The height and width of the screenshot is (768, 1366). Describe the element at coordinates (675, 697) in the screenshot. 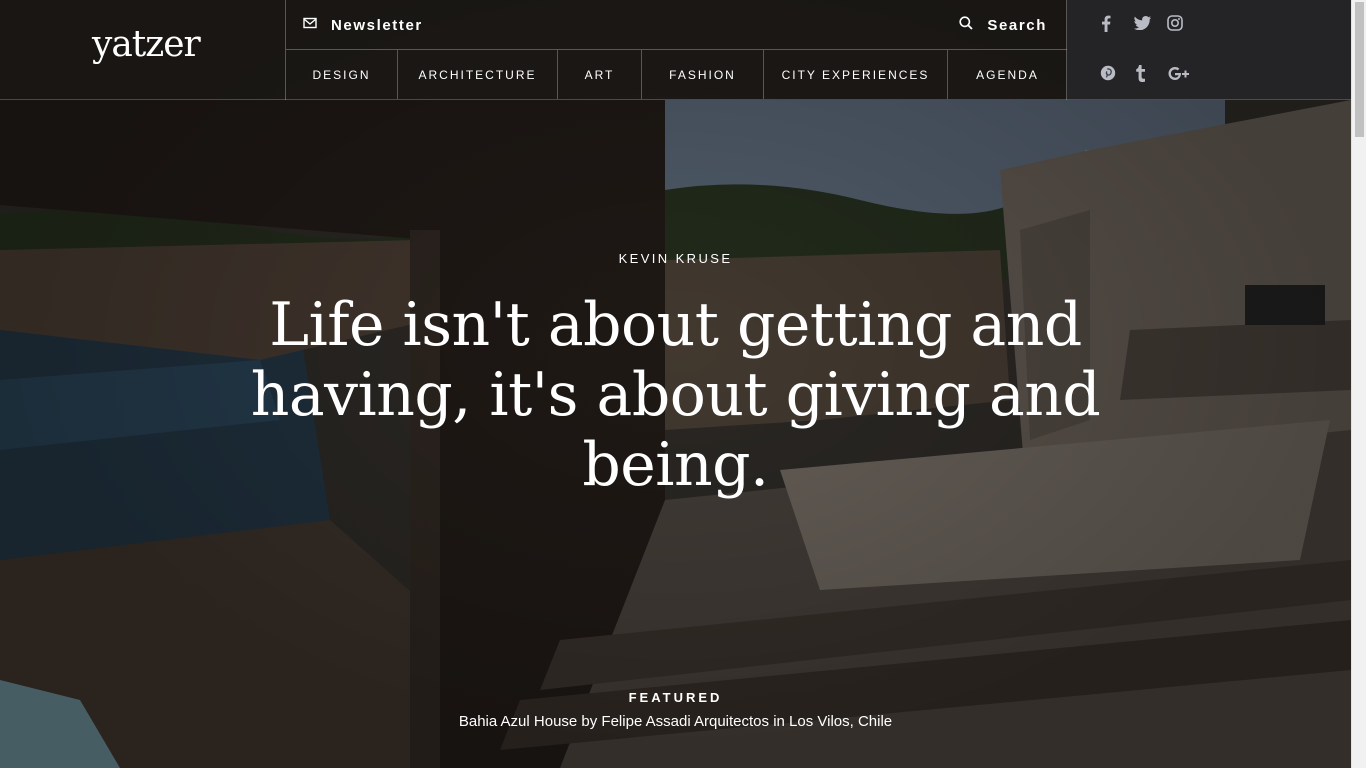

I see `featured-label: FEATURED` at that location.